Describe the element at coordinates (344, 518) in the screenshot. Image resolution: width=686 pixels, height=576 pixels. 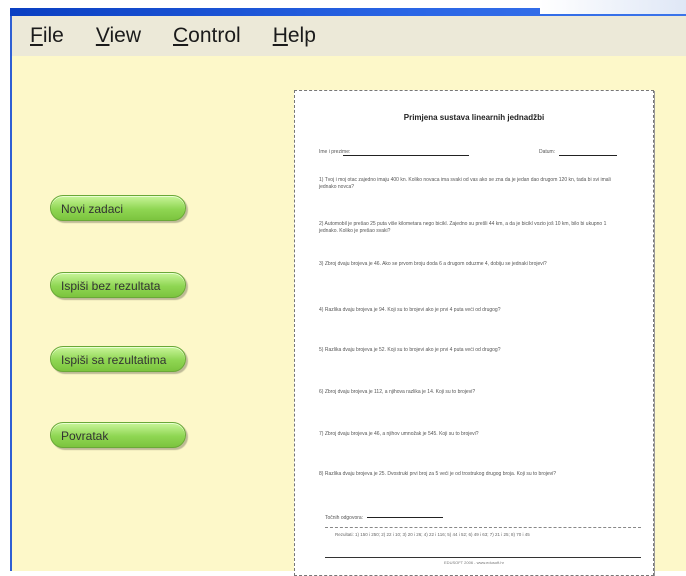
I see `score-label: Točnih odgovora:` at that location.